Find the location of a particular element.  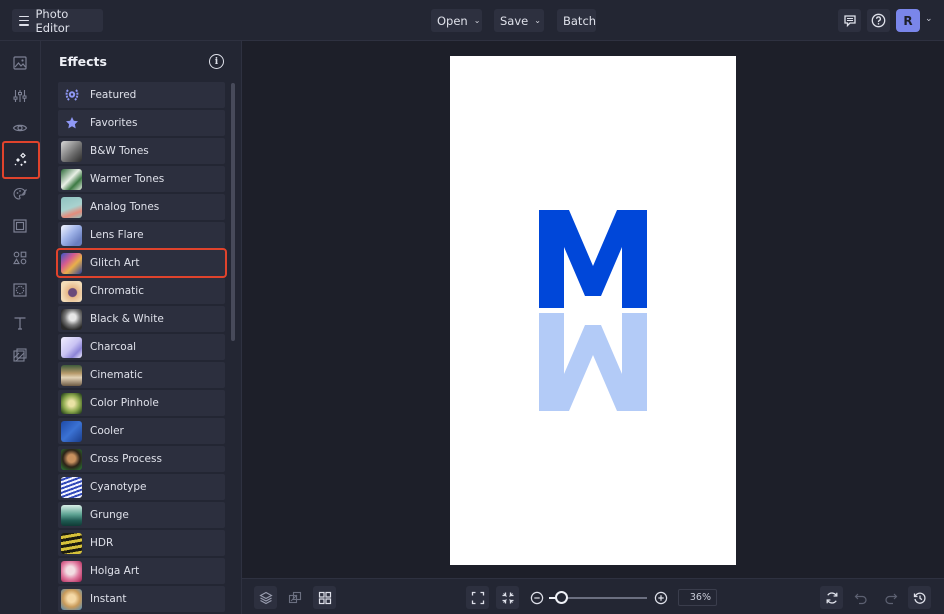

effect-item-holga-art: Holga Art is located at coordinates (141, 571).